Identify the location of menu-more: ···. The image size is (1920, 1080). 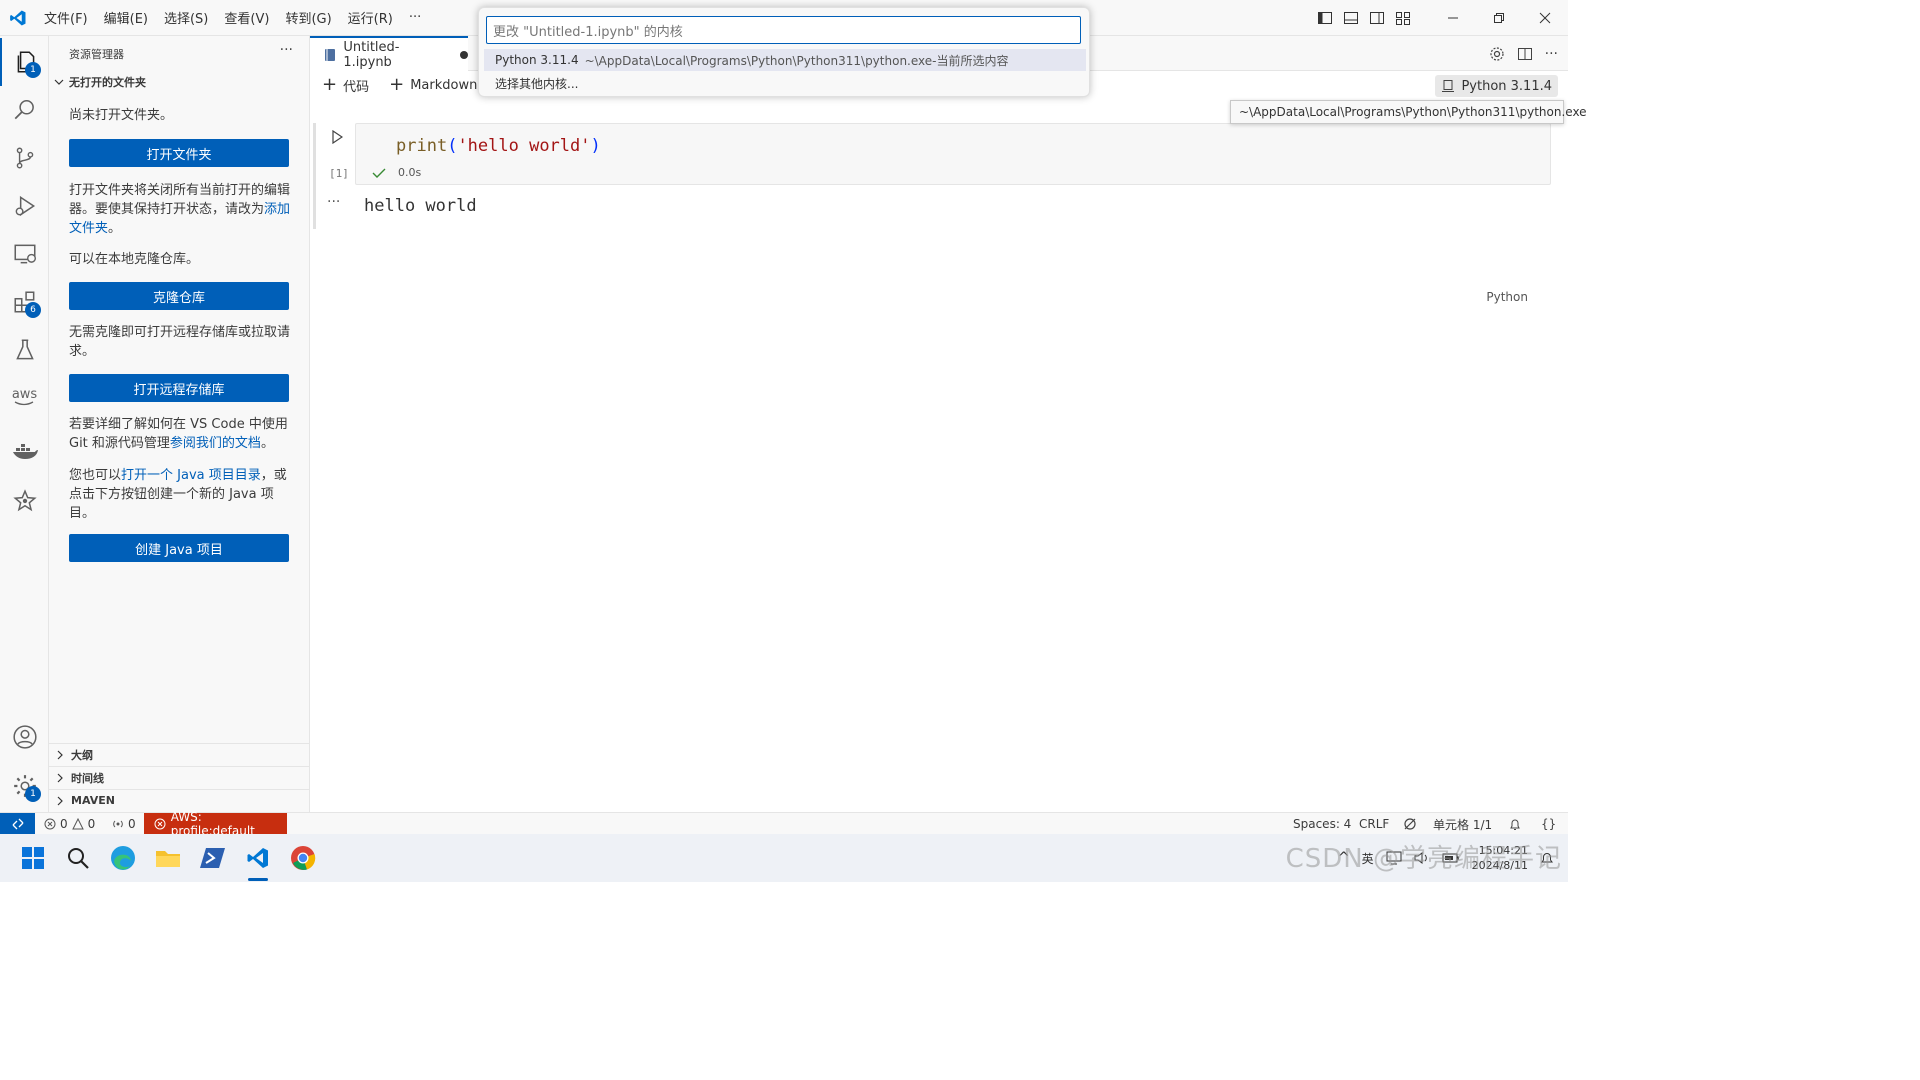
(415, 17).